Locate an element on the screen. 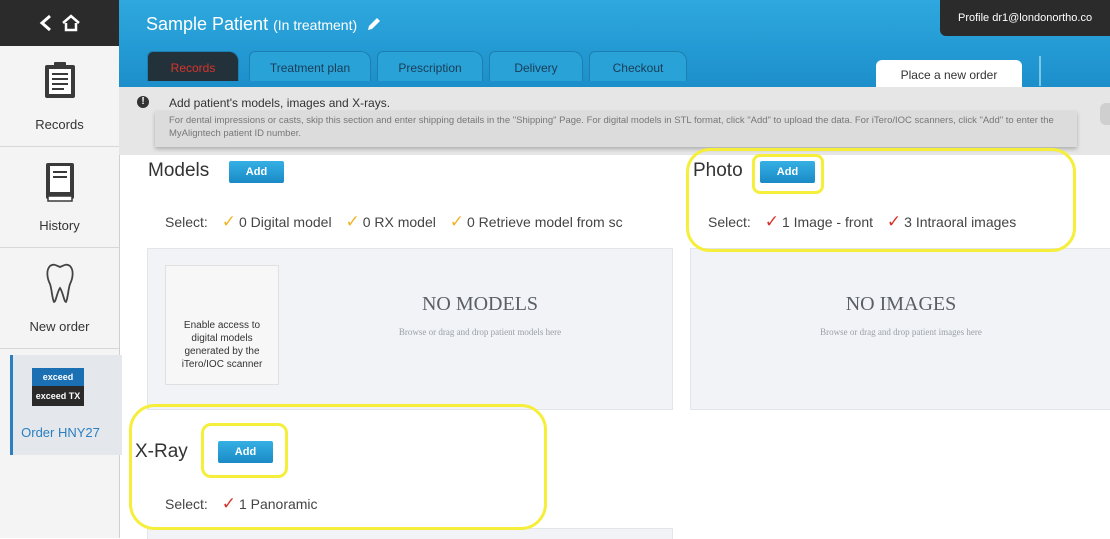 The image size is (1110, 539). exceed-badge-top: exceed is located at coordinates (58, 377).